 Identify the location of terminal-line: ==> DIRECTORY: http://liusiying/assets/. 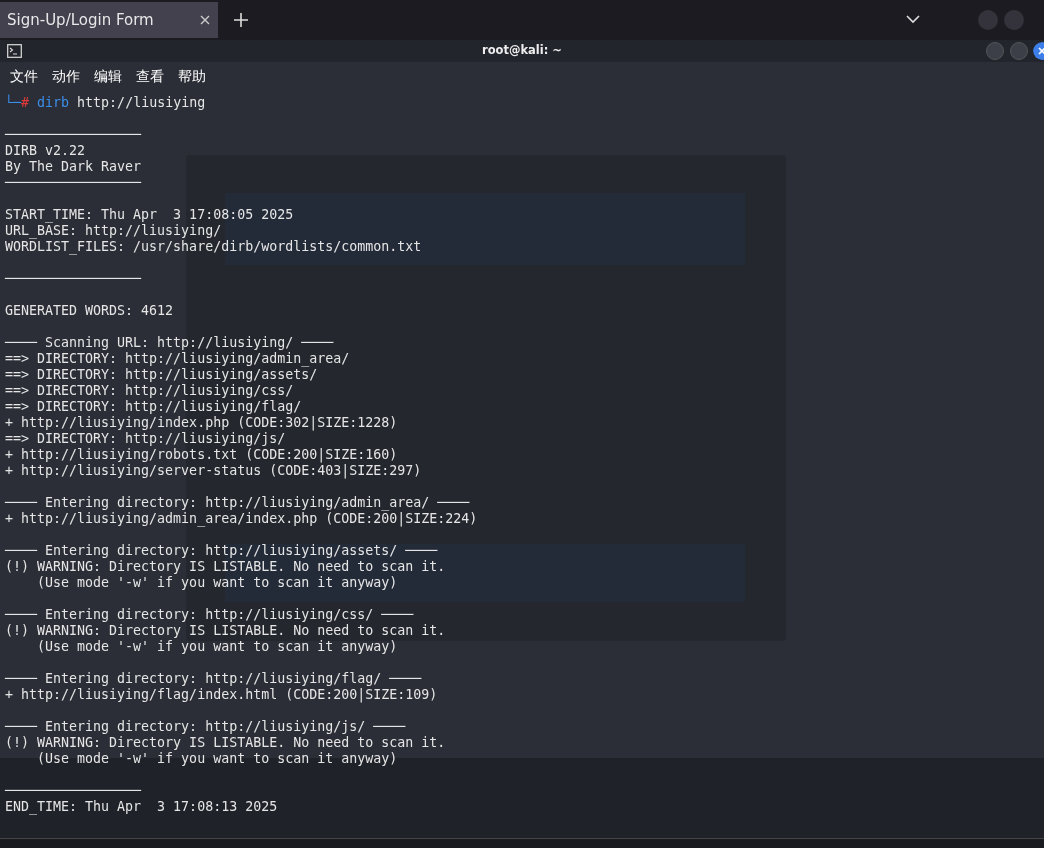
(161, 374).